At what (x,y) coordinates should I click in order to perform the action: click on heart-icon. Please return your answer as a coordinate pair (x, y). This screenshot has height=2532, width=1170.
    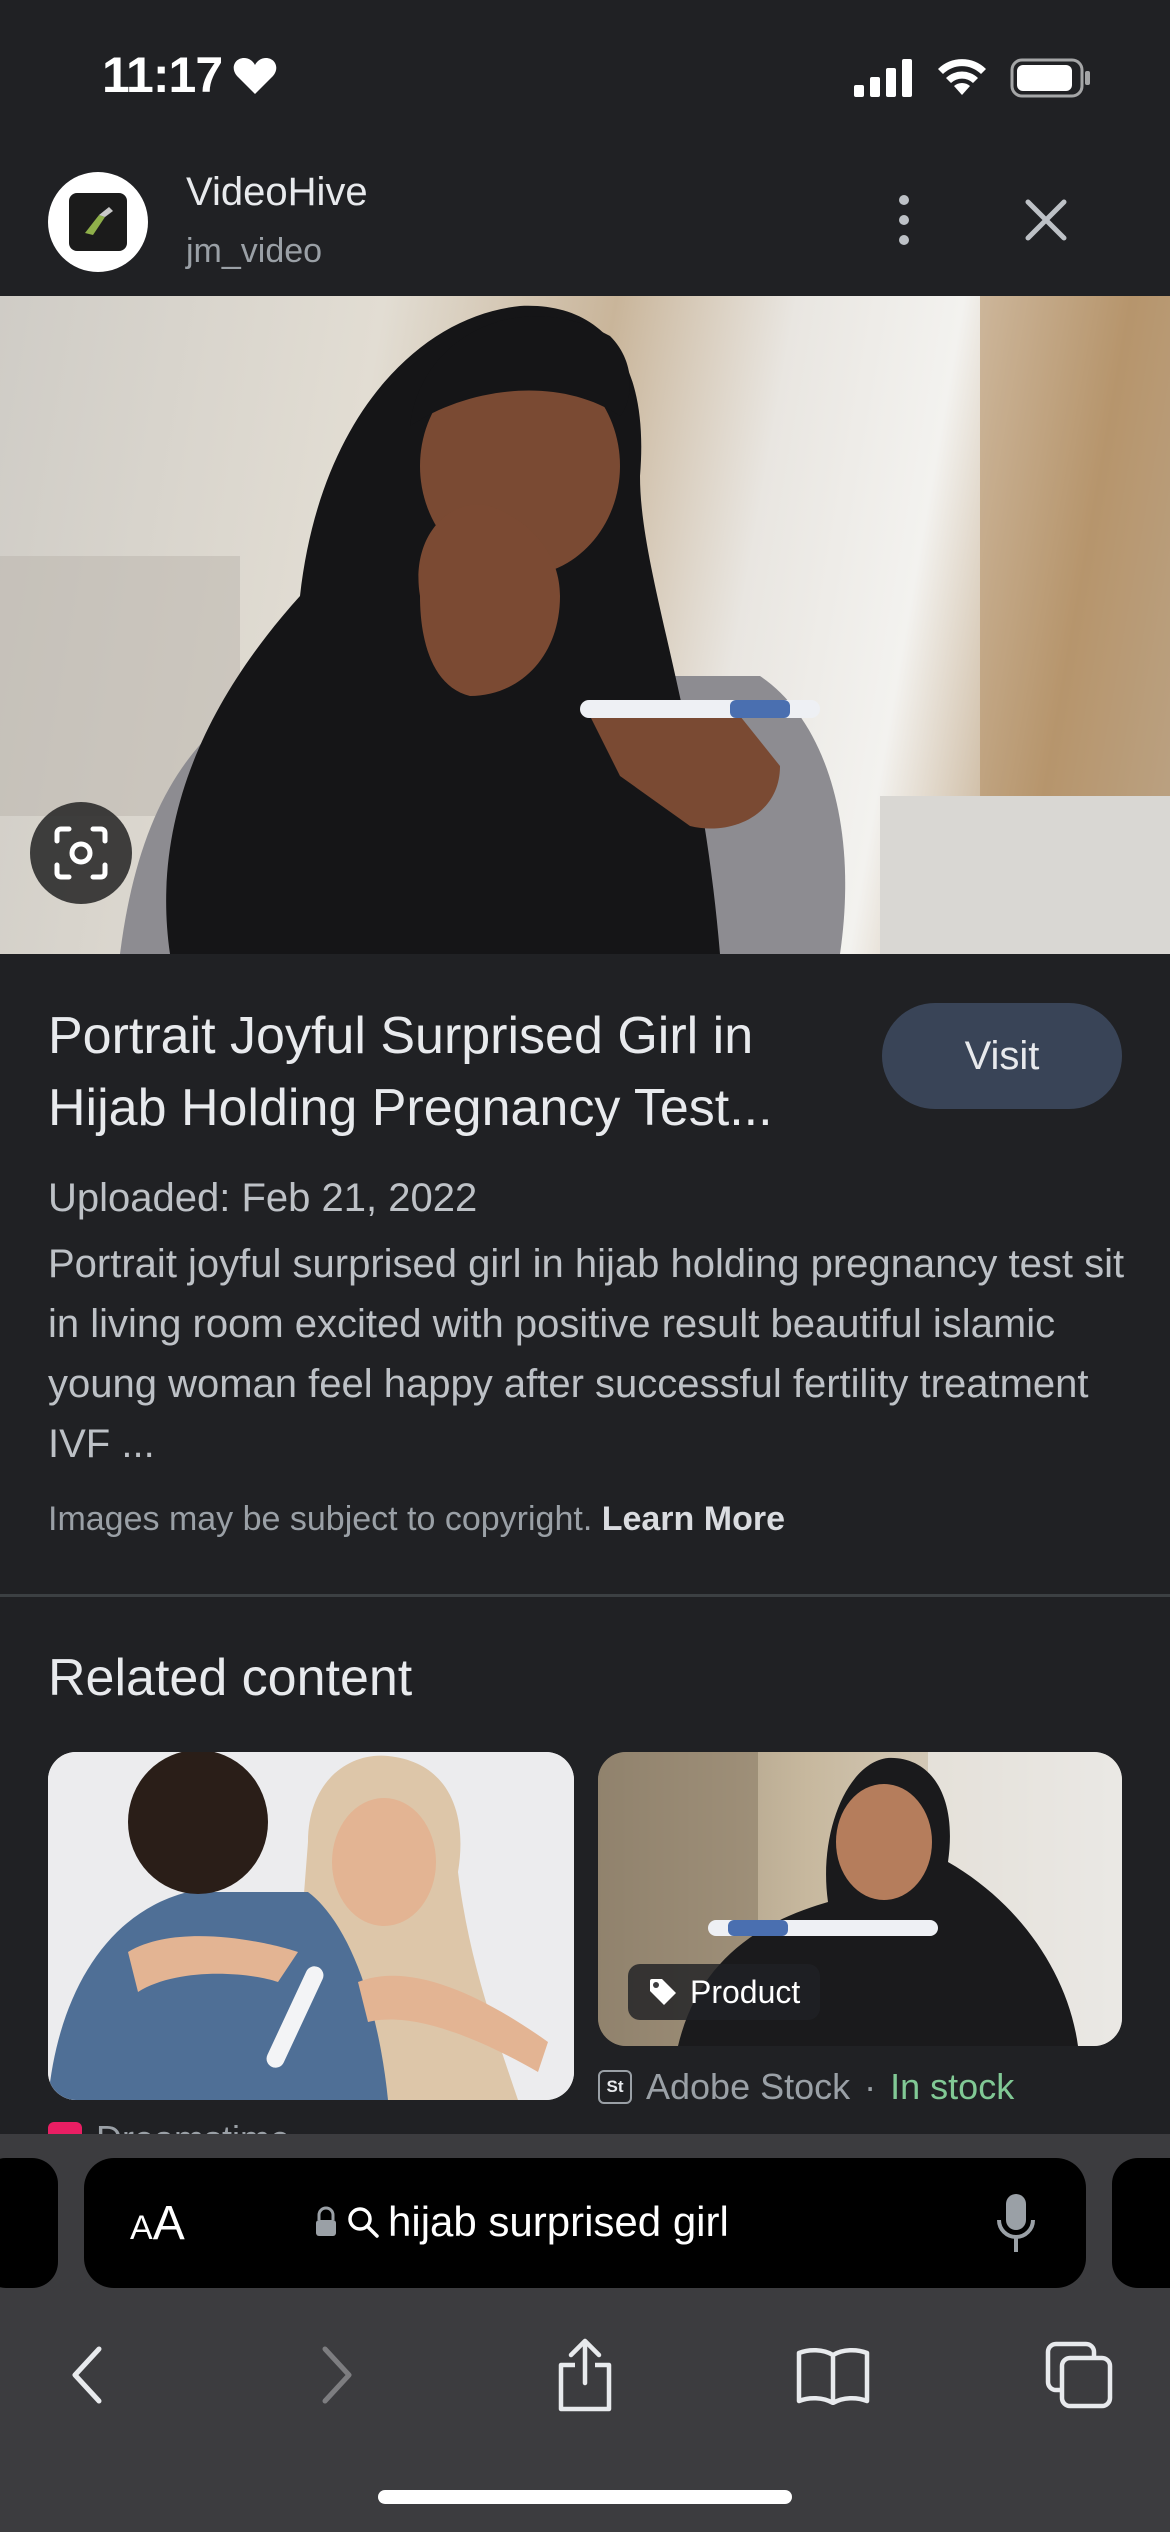
    Looking at the image, I should click on (255, 76).